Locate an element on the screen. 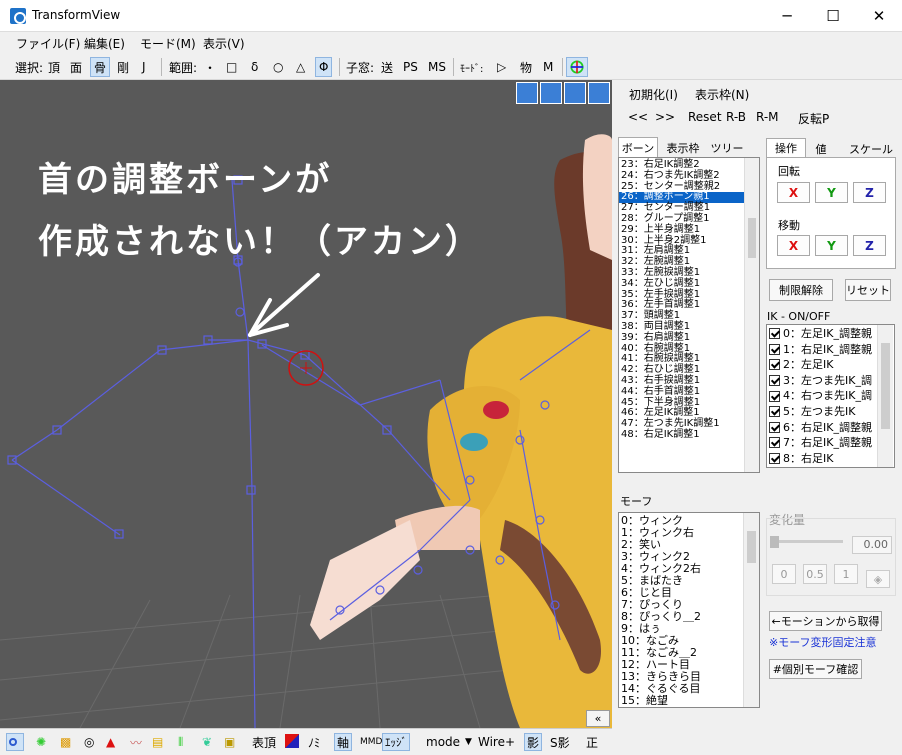  tab-display-frame: 表示枠 is located at coordinates (683, 148).